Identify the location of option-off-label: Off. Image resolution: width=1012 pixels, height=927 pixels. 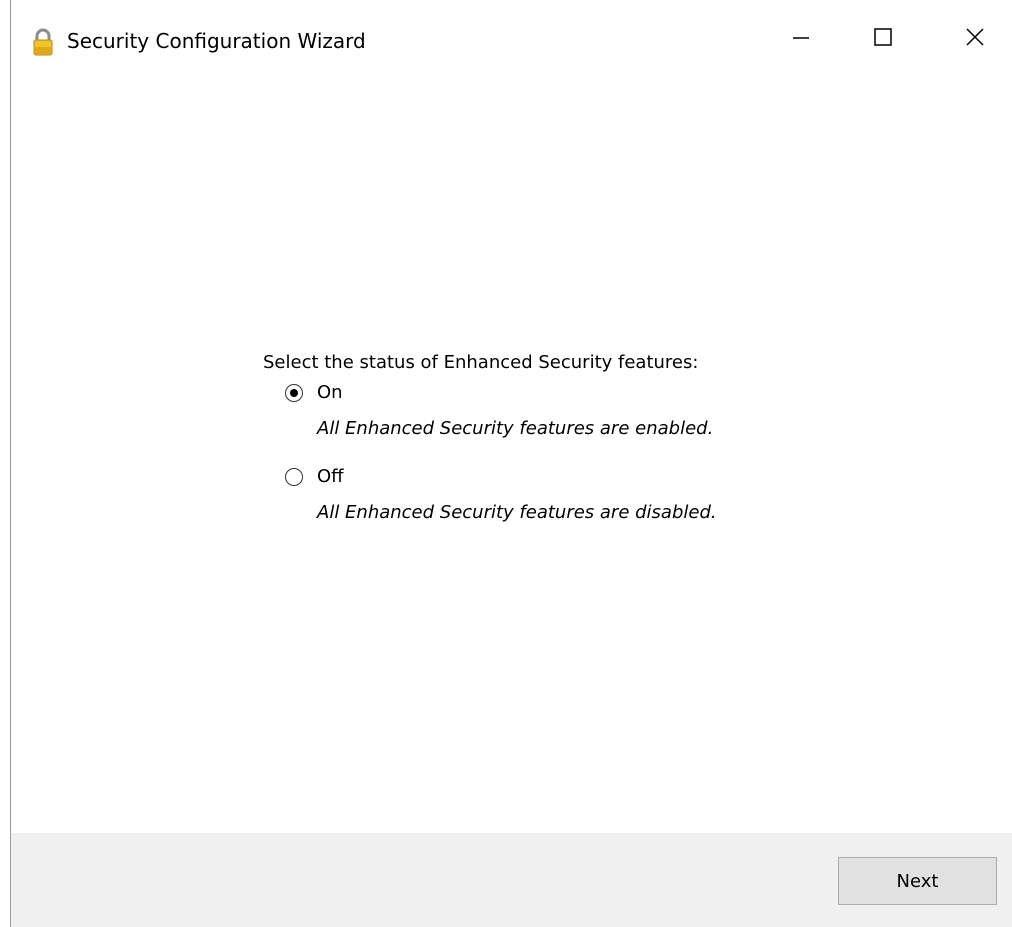
(330, 477).